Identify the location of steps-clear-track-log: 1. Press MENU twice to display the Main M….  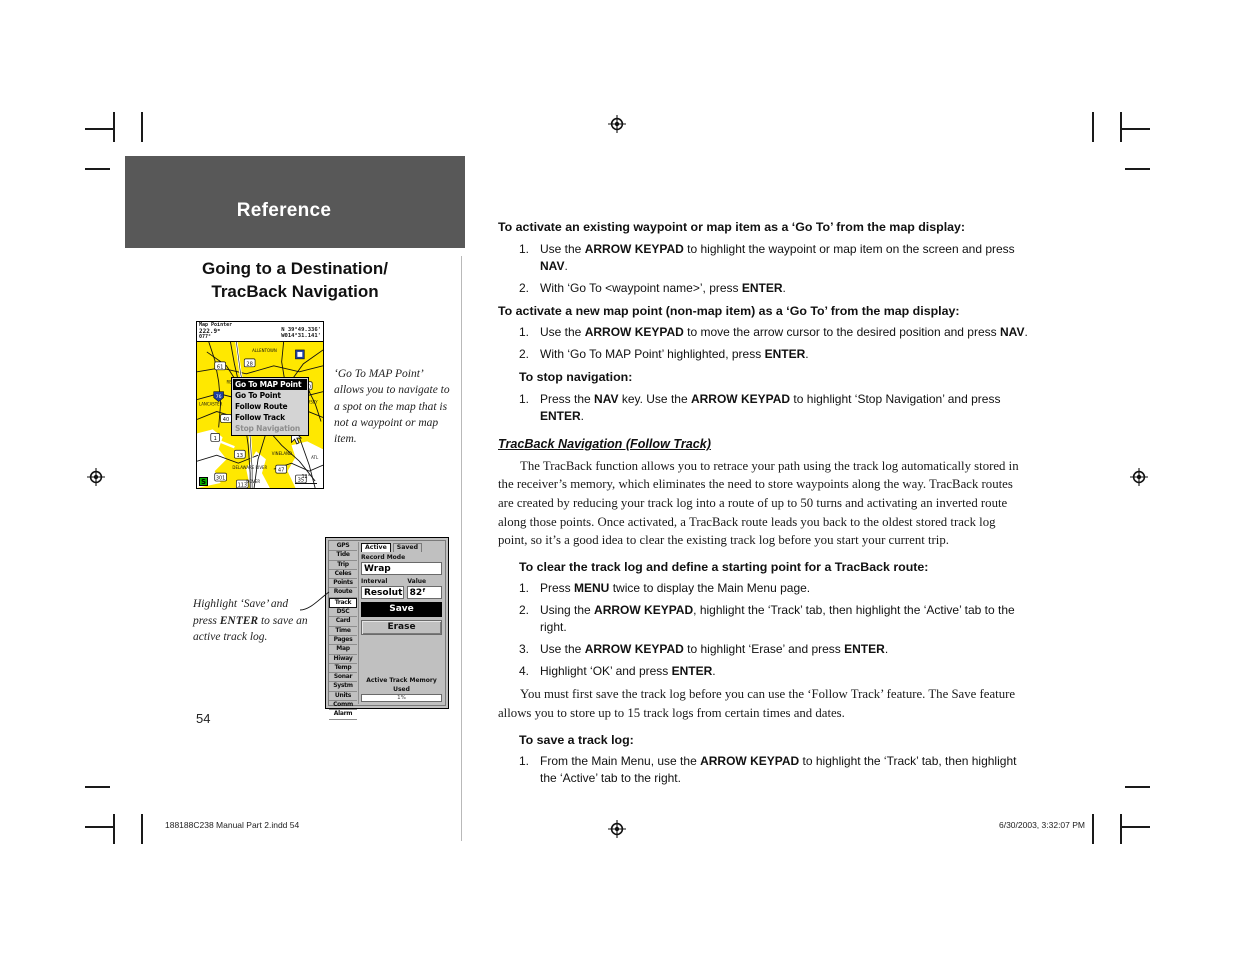
(763, 630).